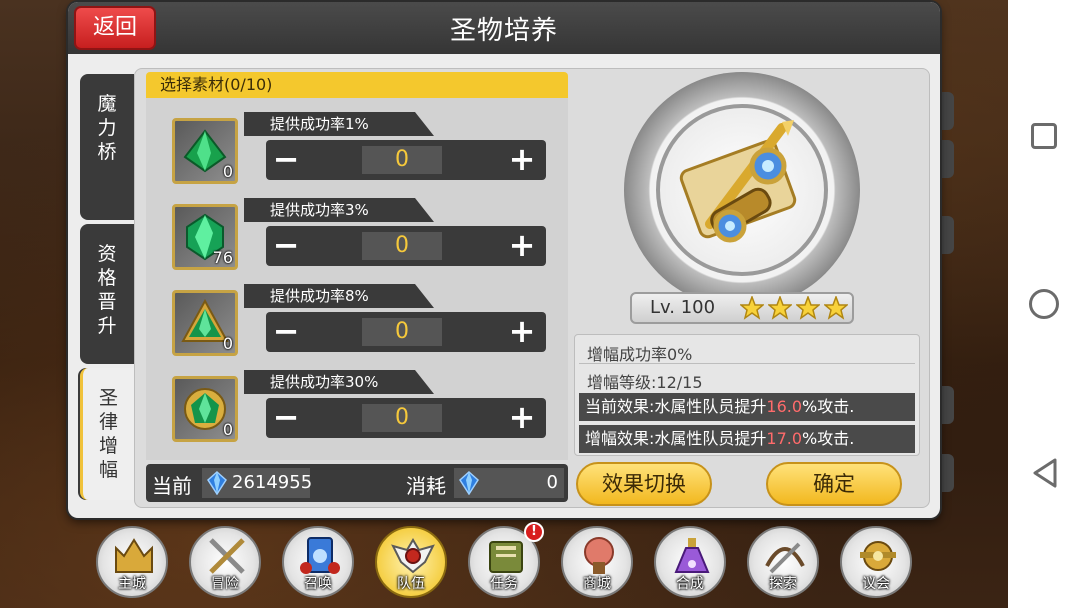 This screenshot has height=608, width=1080. Describe the element at coordinates (534, 532) in the screenshot. I see `notification-badge: !` at that location.